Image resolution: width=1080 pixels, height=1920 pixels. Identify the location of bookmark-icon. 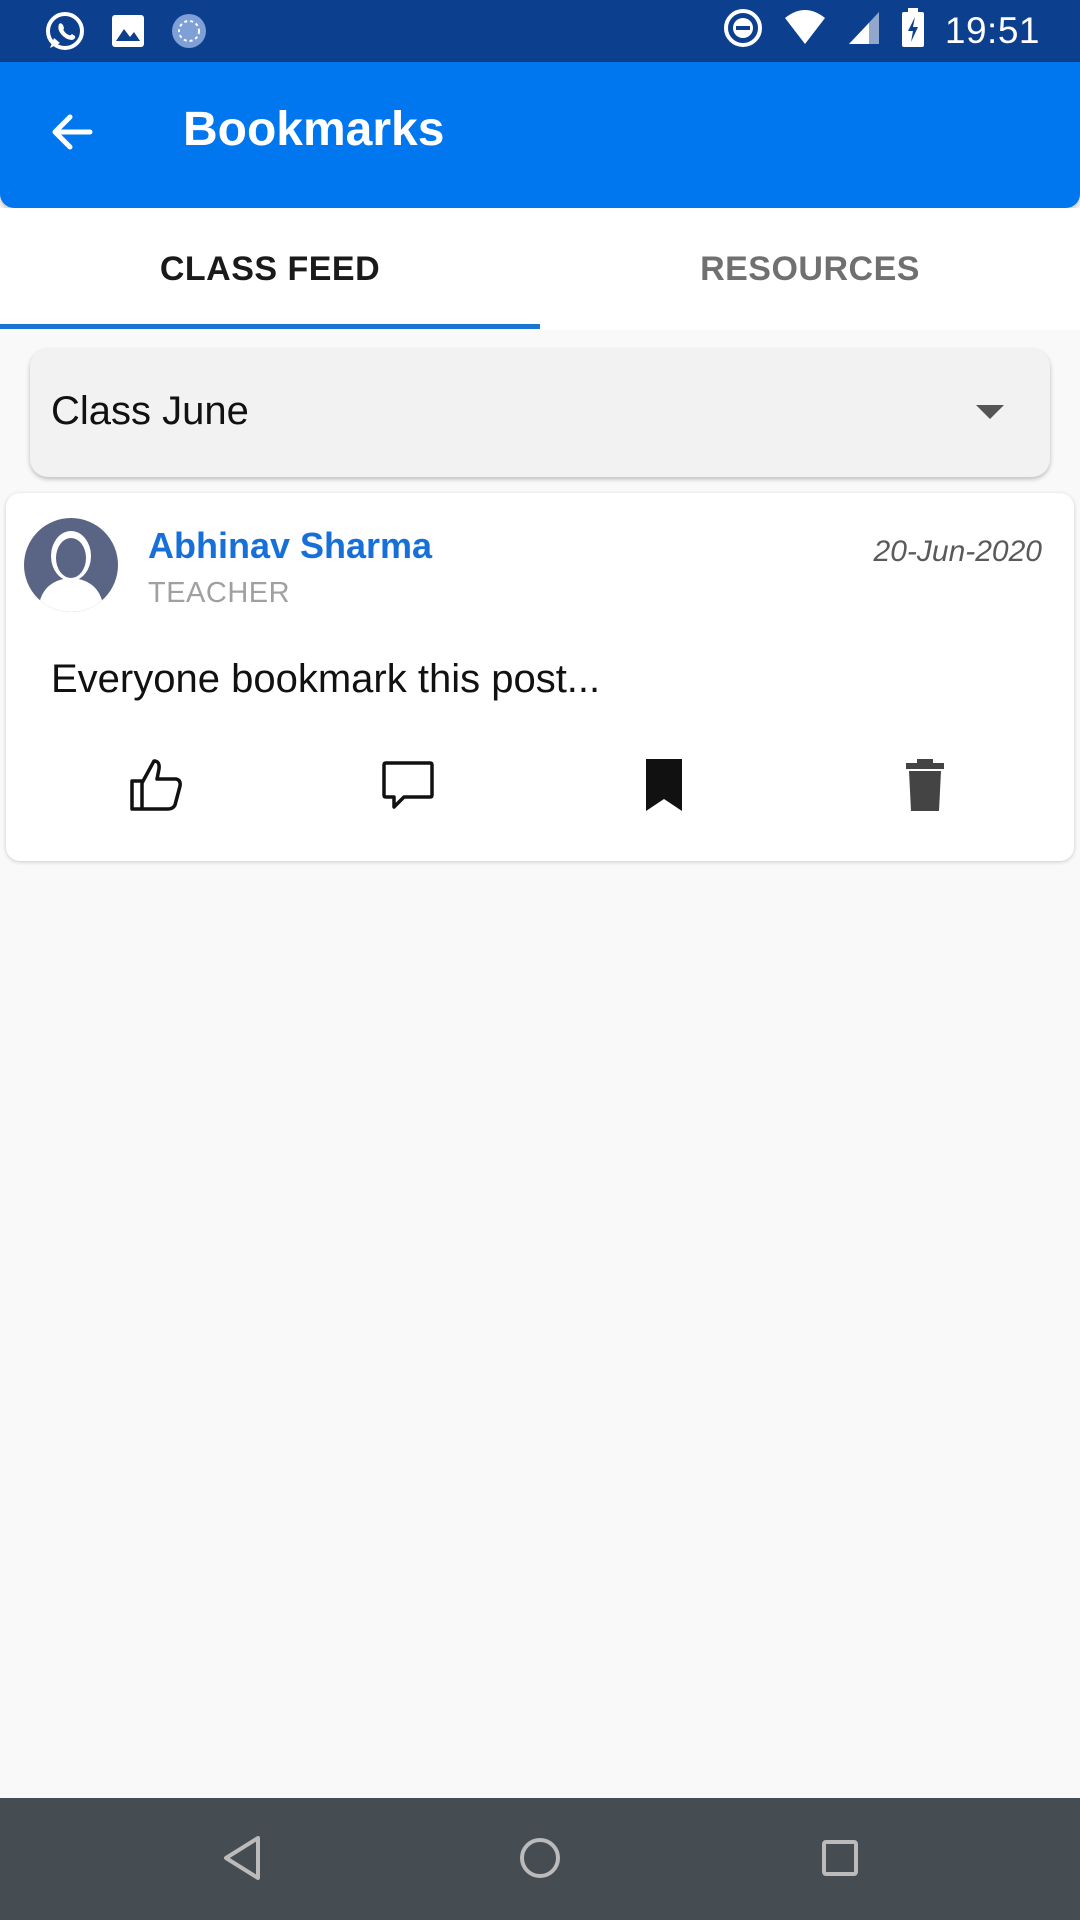
(664, 787).